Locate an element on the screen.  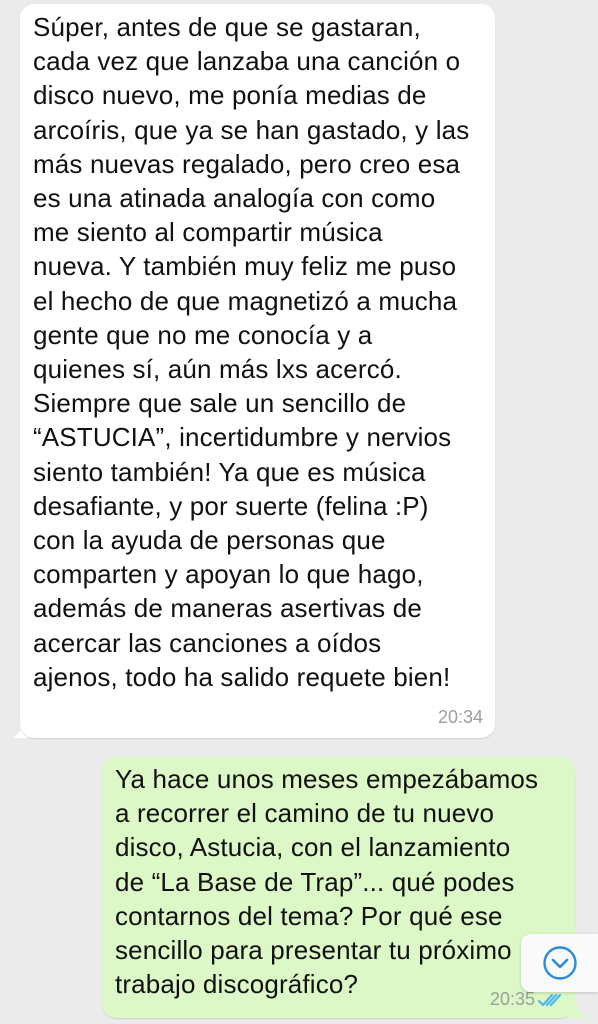
message-line: de “La Base de Trap”... qué podes is located at coordinates (315, 881).